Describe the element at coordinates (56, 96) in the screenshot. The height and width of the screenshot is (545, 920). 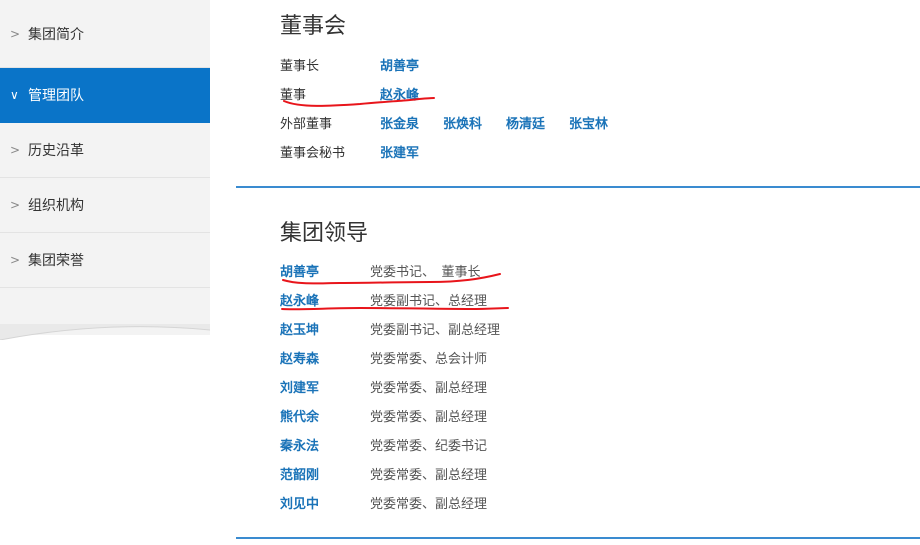
I see `sidebar-item-label: 管理团队` at that location.